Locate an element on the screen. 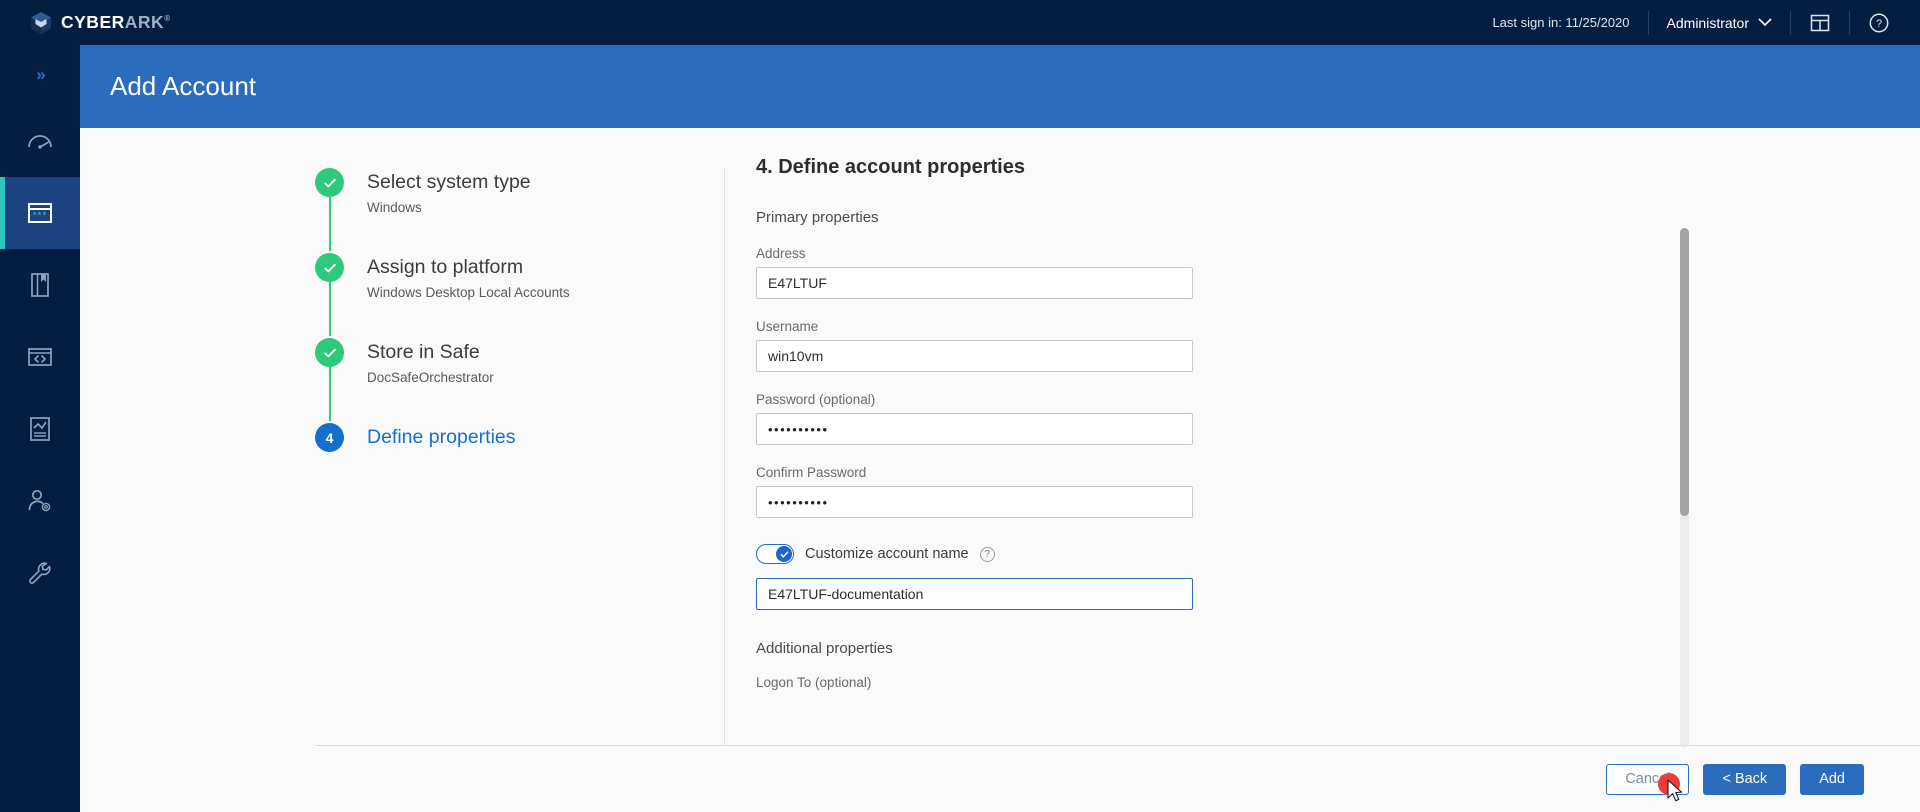 The height and width of the screenshot is (812, 1920). form-scrollbar-track is located at coordinates (1684, 488).